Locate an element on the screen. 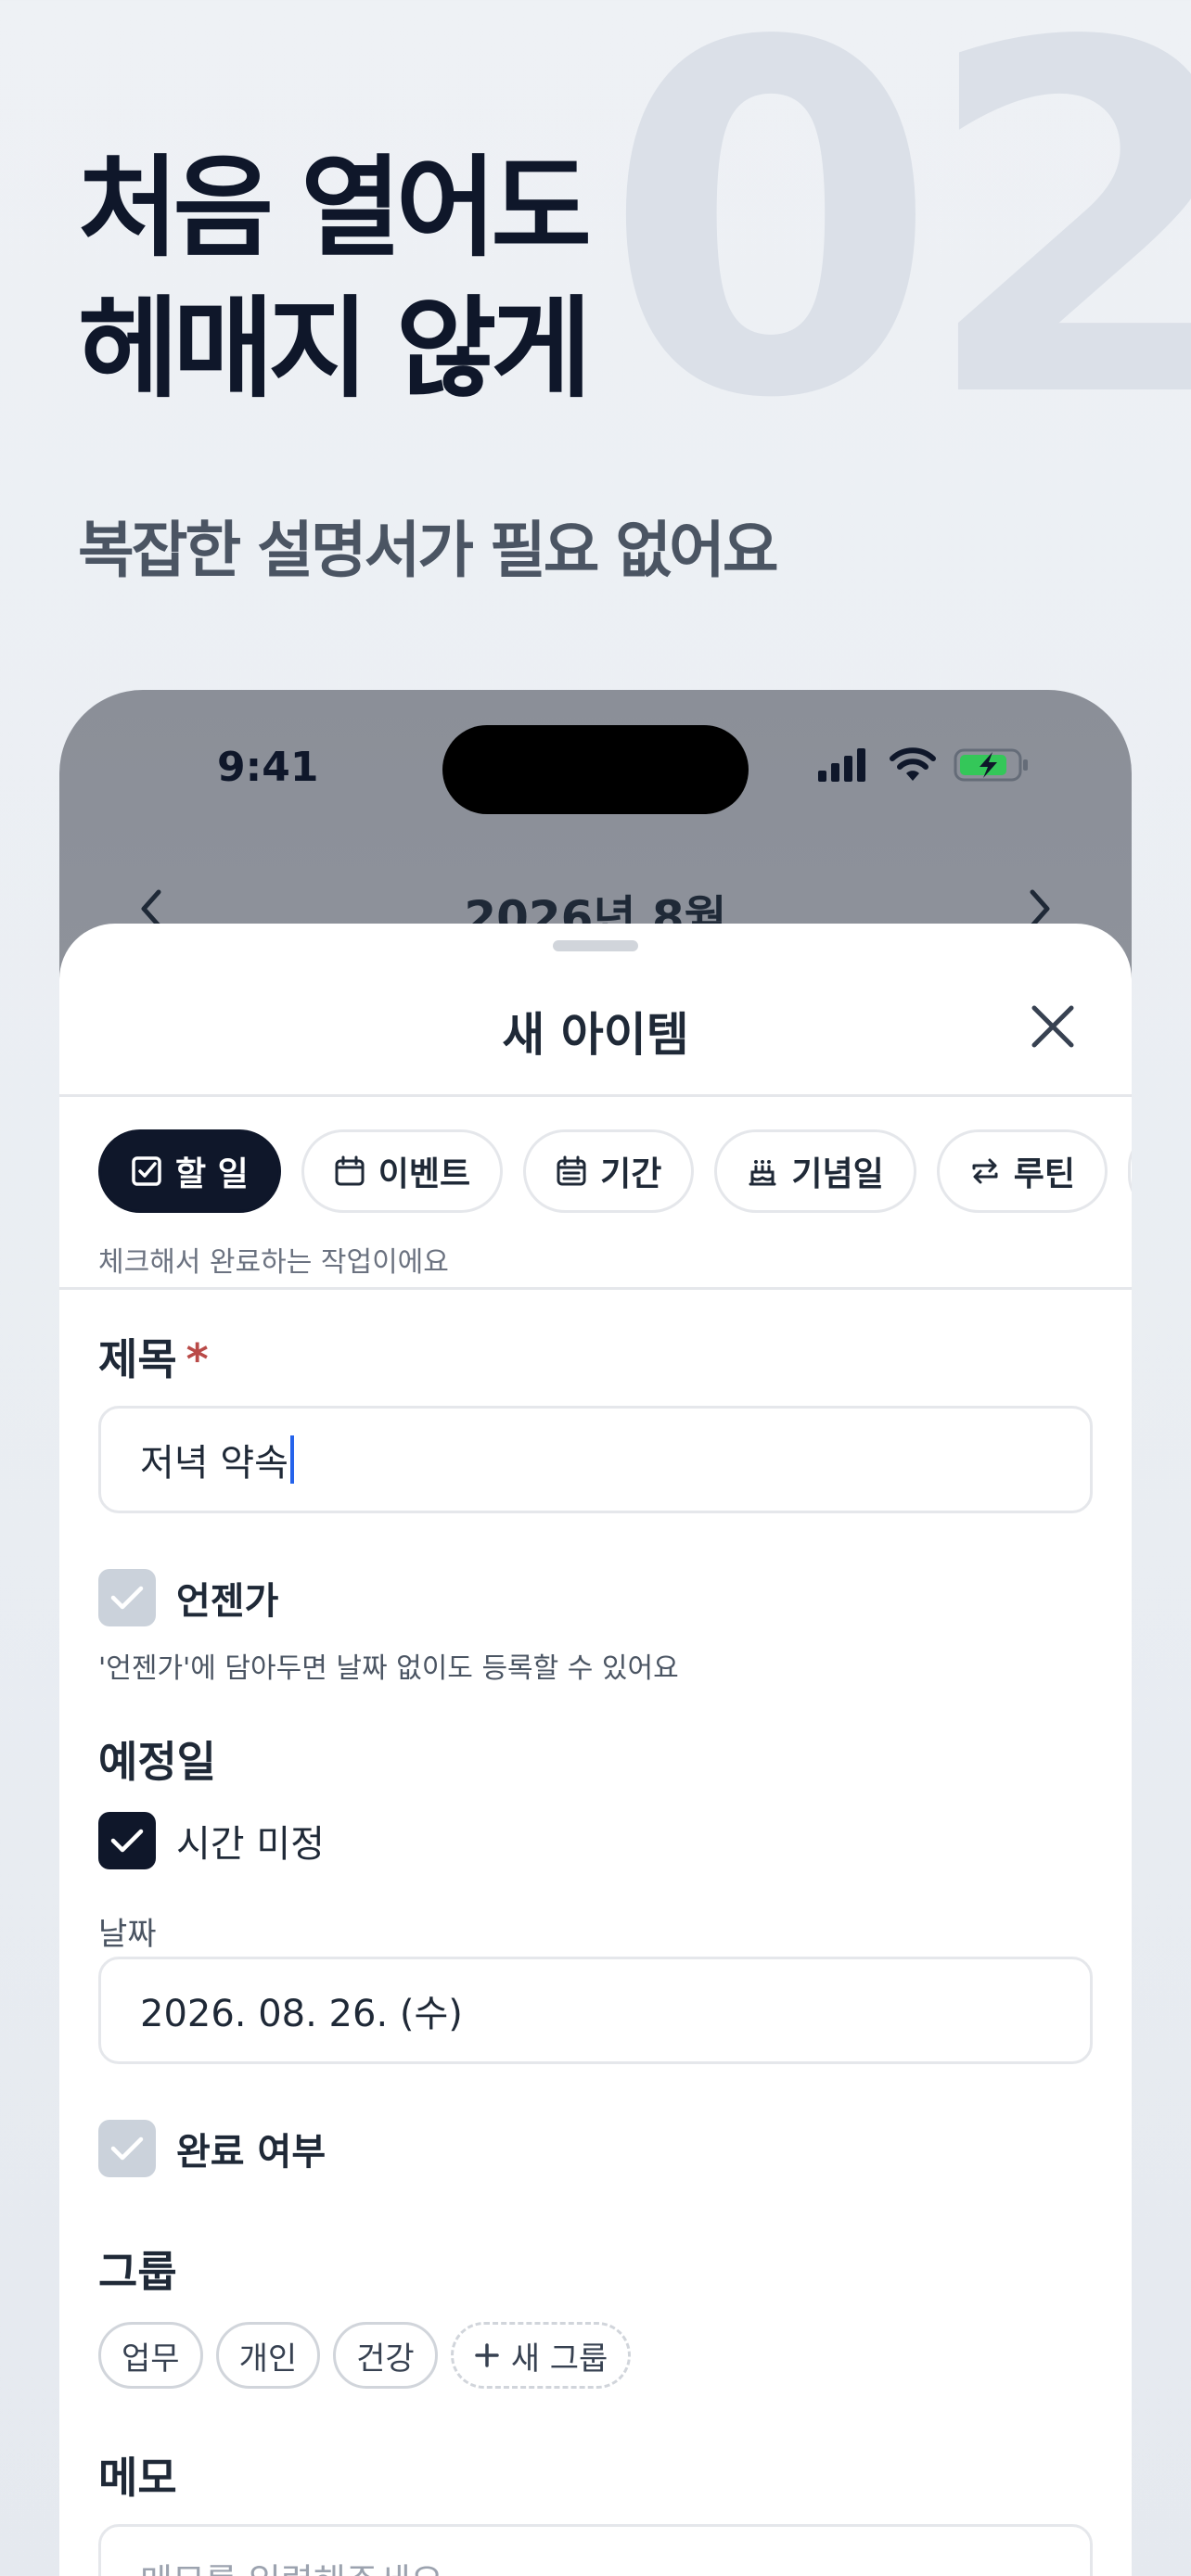 Image resolution: width=1191 pixels, height=2576 pixels. type-chip-label: 기간 is located at coordinates (631, 1174).